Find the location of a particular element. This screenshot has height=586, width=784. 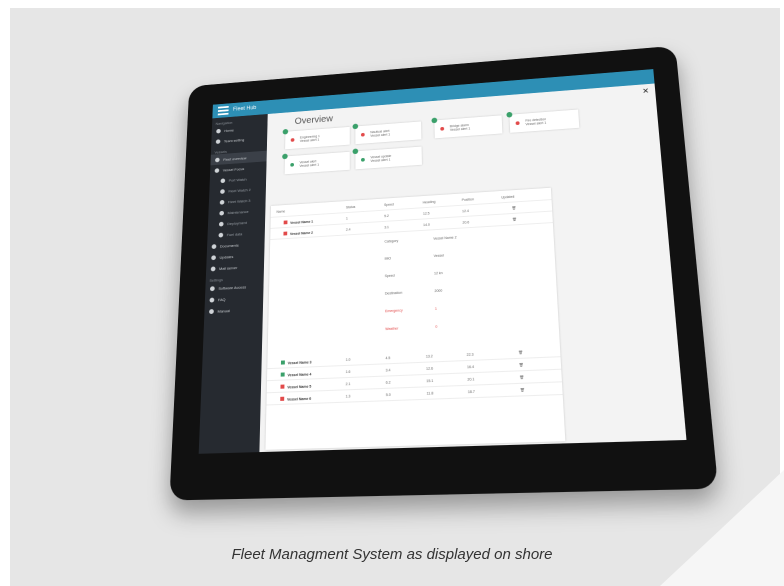

alert-card: Engineering 1 Vessel alert 1 is located at coordinates (316, 138).